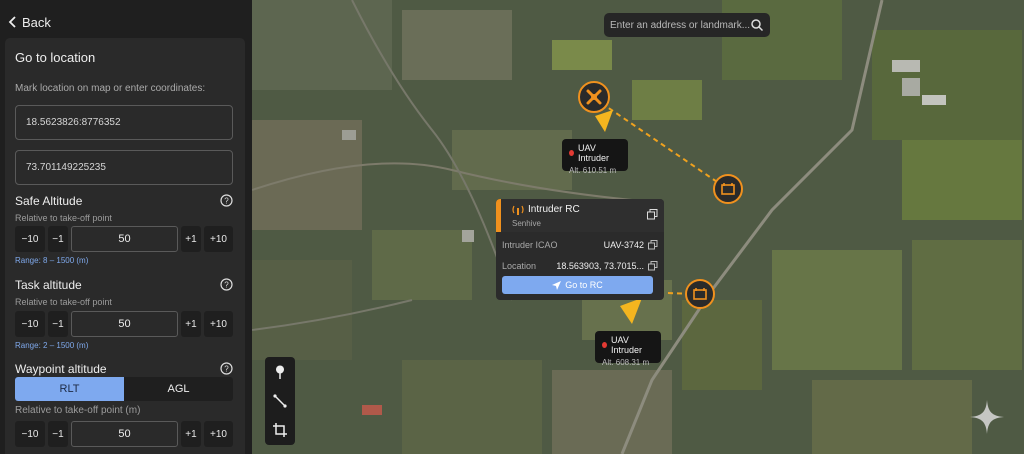  Describe the element at coordinates (78, 410) in the screenshot. I see `waypoint-altitude-subtitle: Relative to take-off point (m)` at that location.